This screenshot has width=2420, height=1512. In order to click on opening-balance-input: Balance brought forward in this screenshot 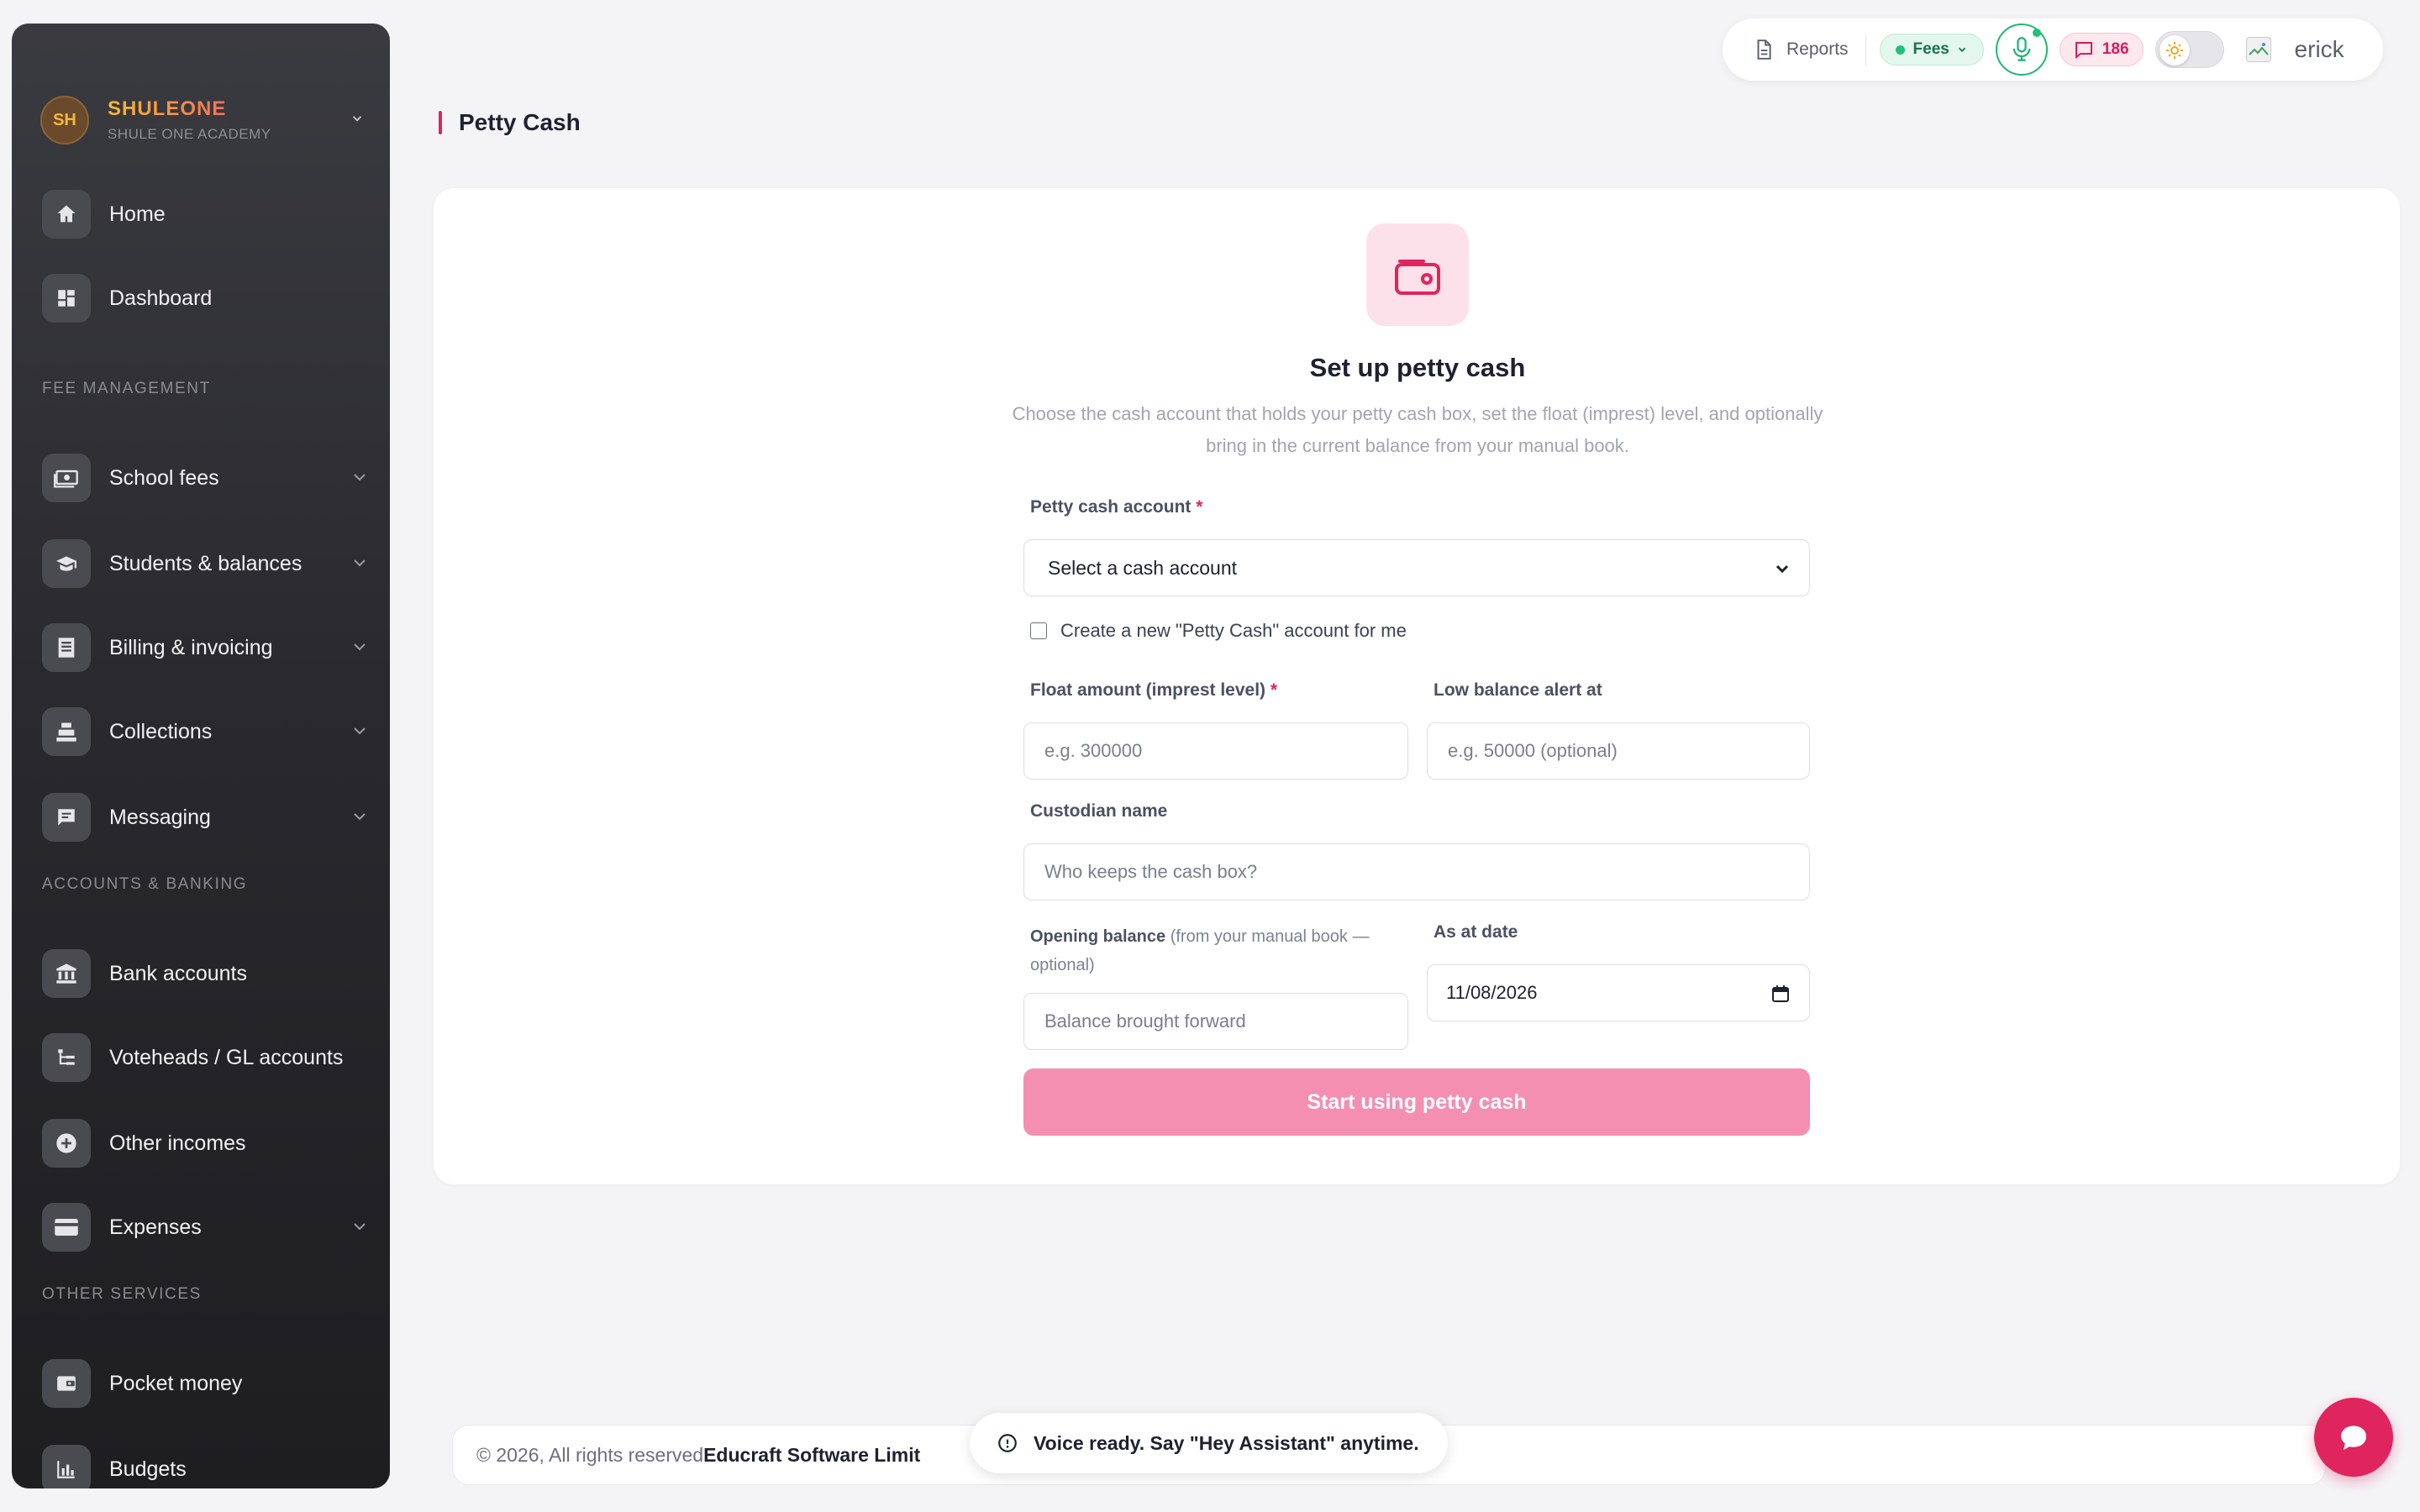, I will do `click(1215, 1021)`.